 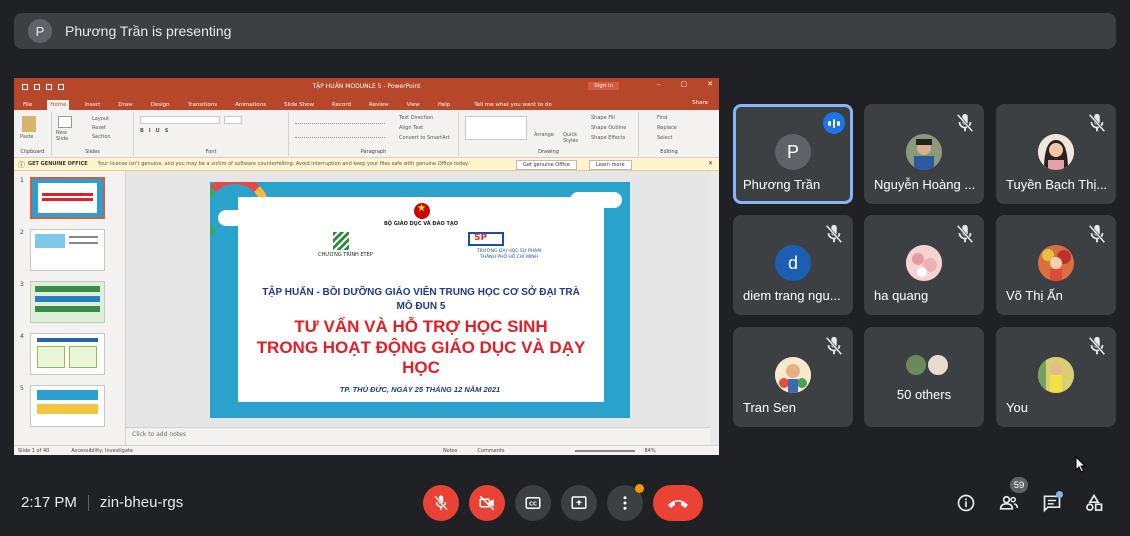 I want to click on meeting-code: zin-bheu-rgs, so click(x=141, y=502).